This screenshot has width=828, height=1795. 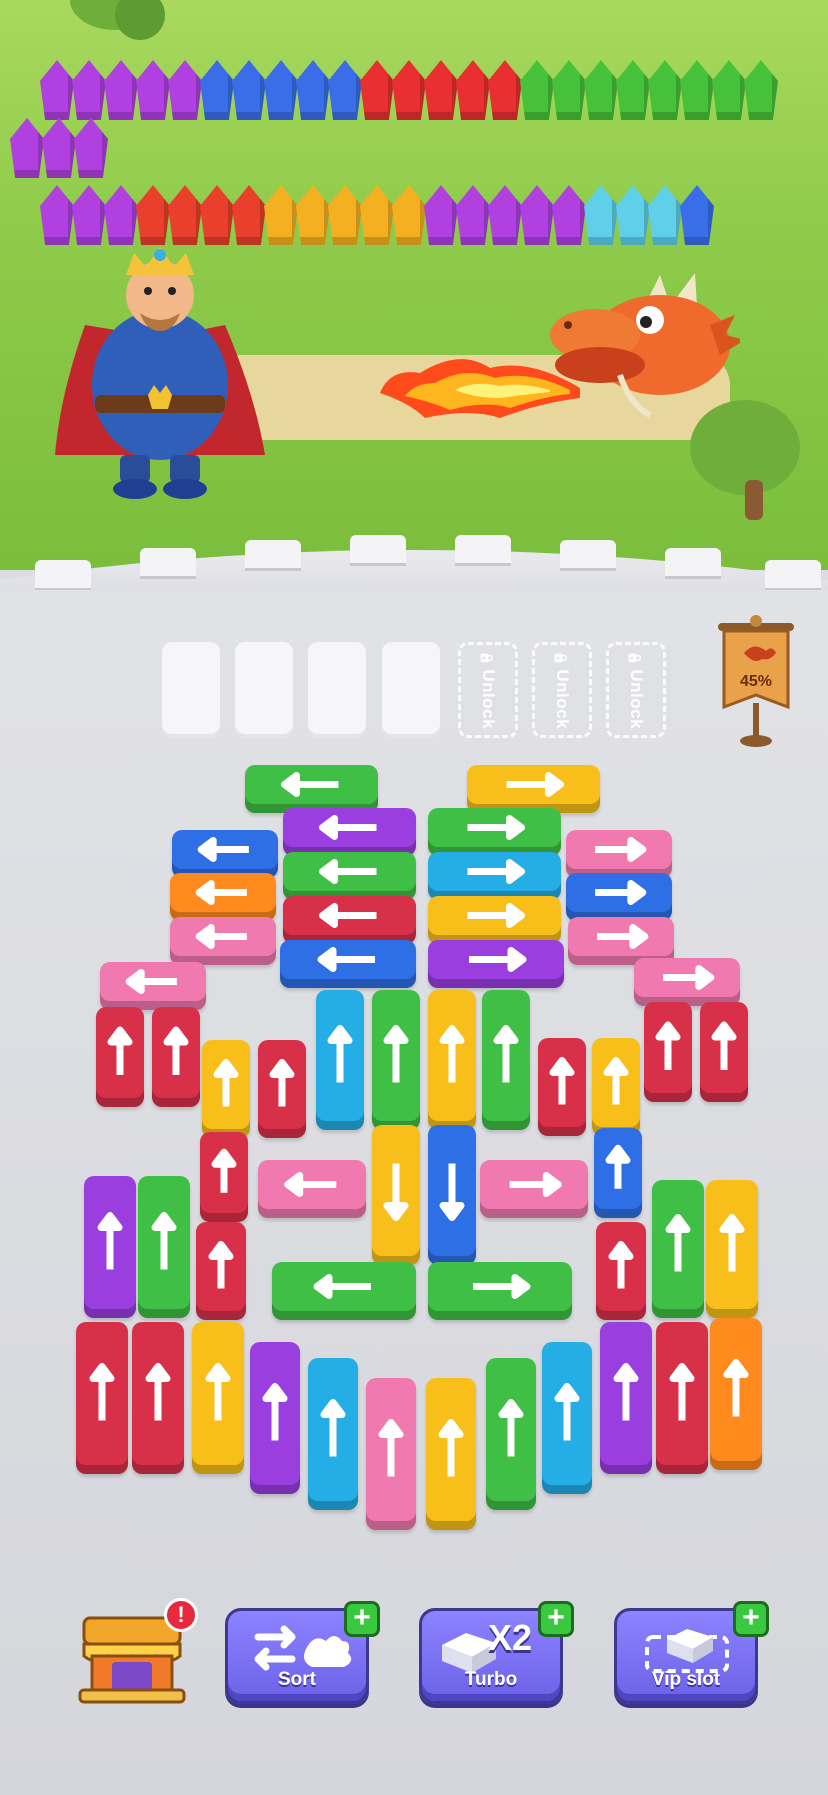 What do you see at coordinates (362, 1619) in the screenshot?
I see `add-sort-button: +` at bounding box center [362, 1619].